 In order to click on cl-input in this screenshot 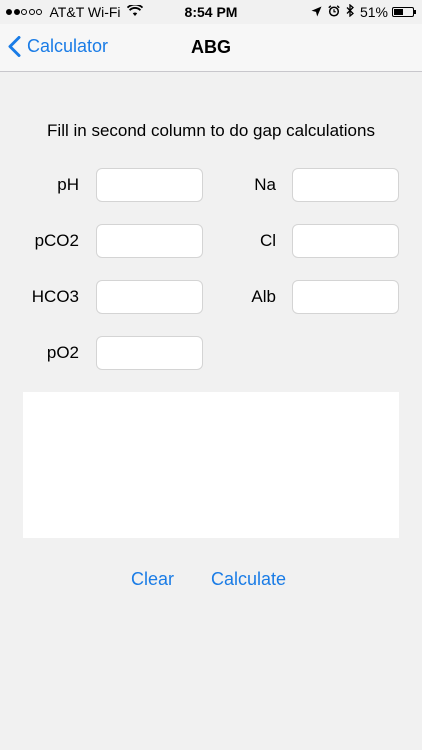, I will do `click(345, 241)`.